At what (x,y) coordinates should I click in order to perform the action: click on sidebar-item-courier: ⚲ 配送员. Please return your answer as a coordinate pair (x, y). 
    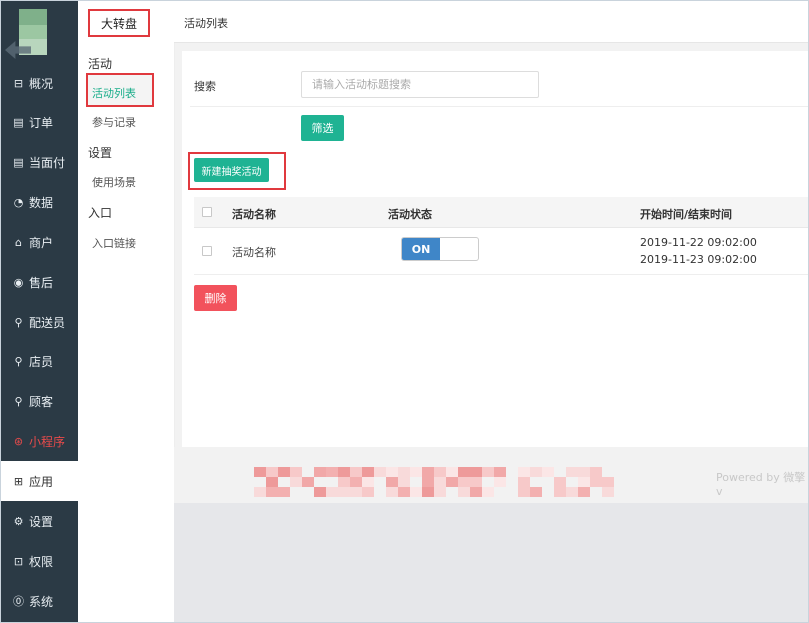
    Looking at the image, I should click on (39, 322).